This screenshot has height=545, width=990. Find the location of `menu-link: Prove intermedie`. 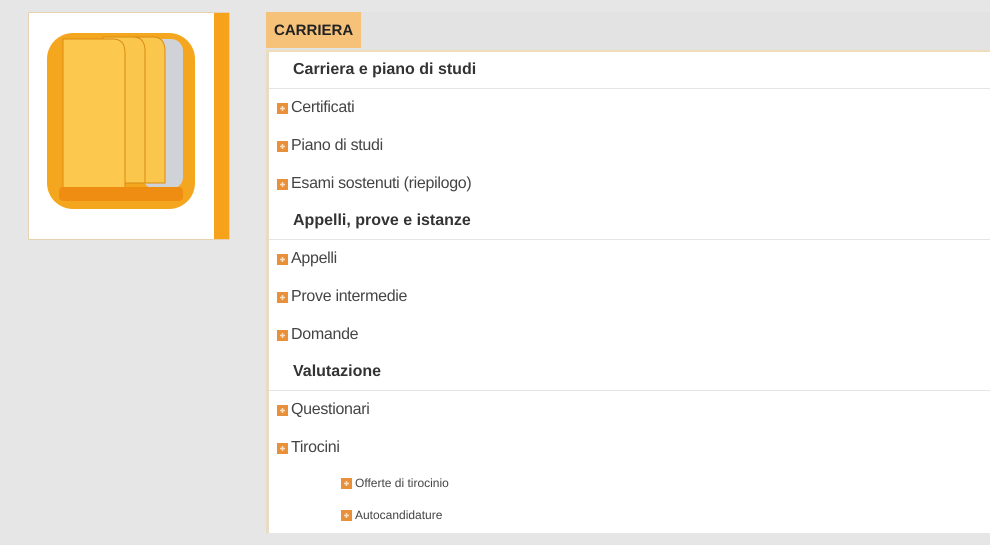

menu-link: Prove intermedie is located at coordinates (349, 297).